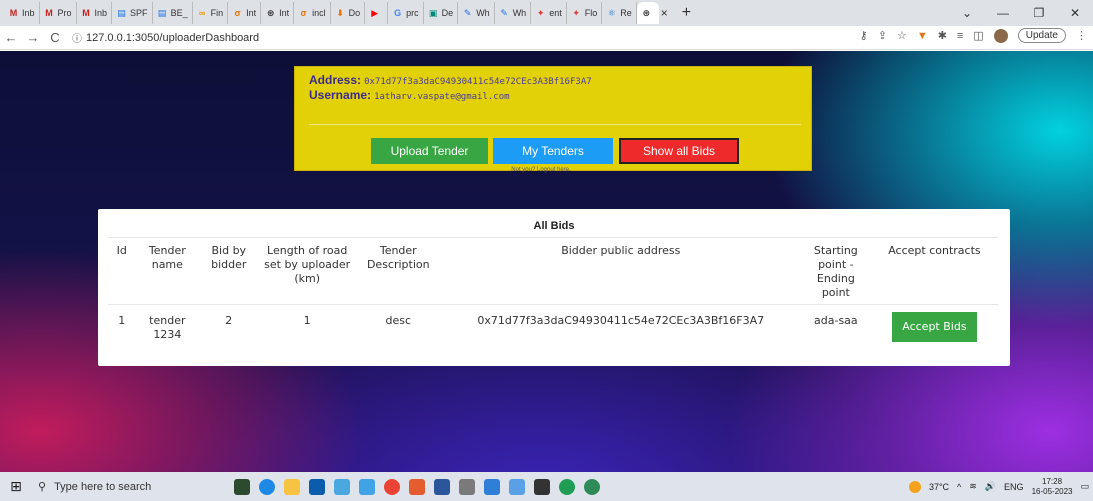 The width and height of the screenshot is (1093, 501). Describe the element at coordinates (1041, 35) in the screenshot. I see `update-button: Update` at that location.